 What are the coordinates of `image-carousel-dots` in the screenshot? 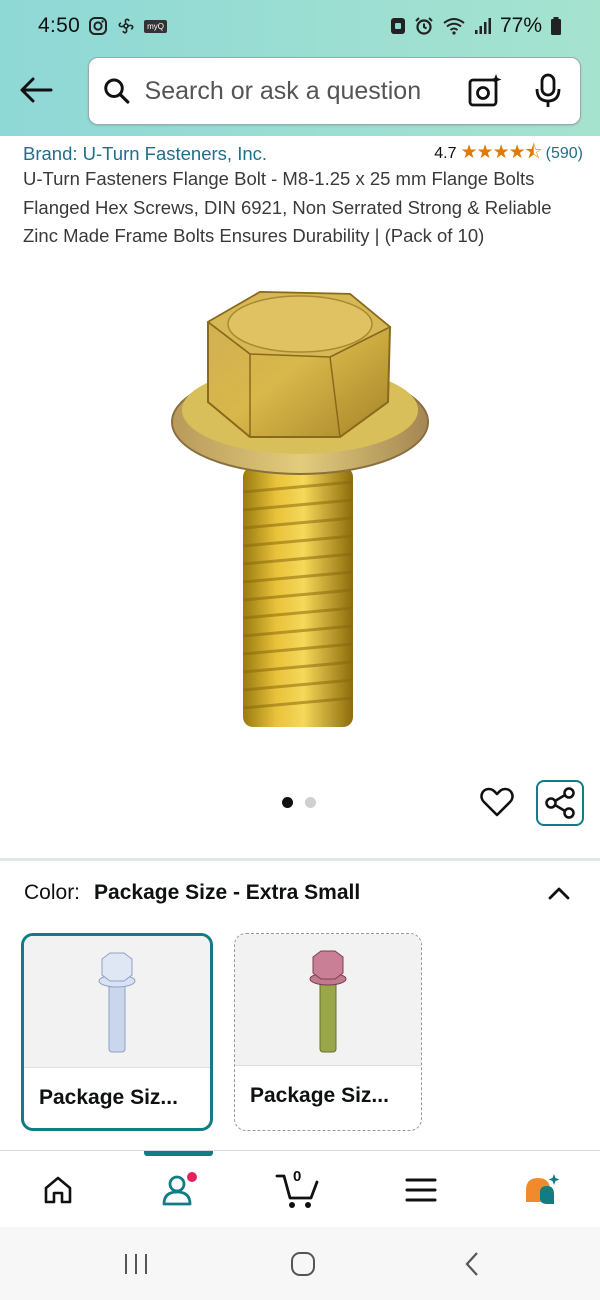 It's located at (299, 802).